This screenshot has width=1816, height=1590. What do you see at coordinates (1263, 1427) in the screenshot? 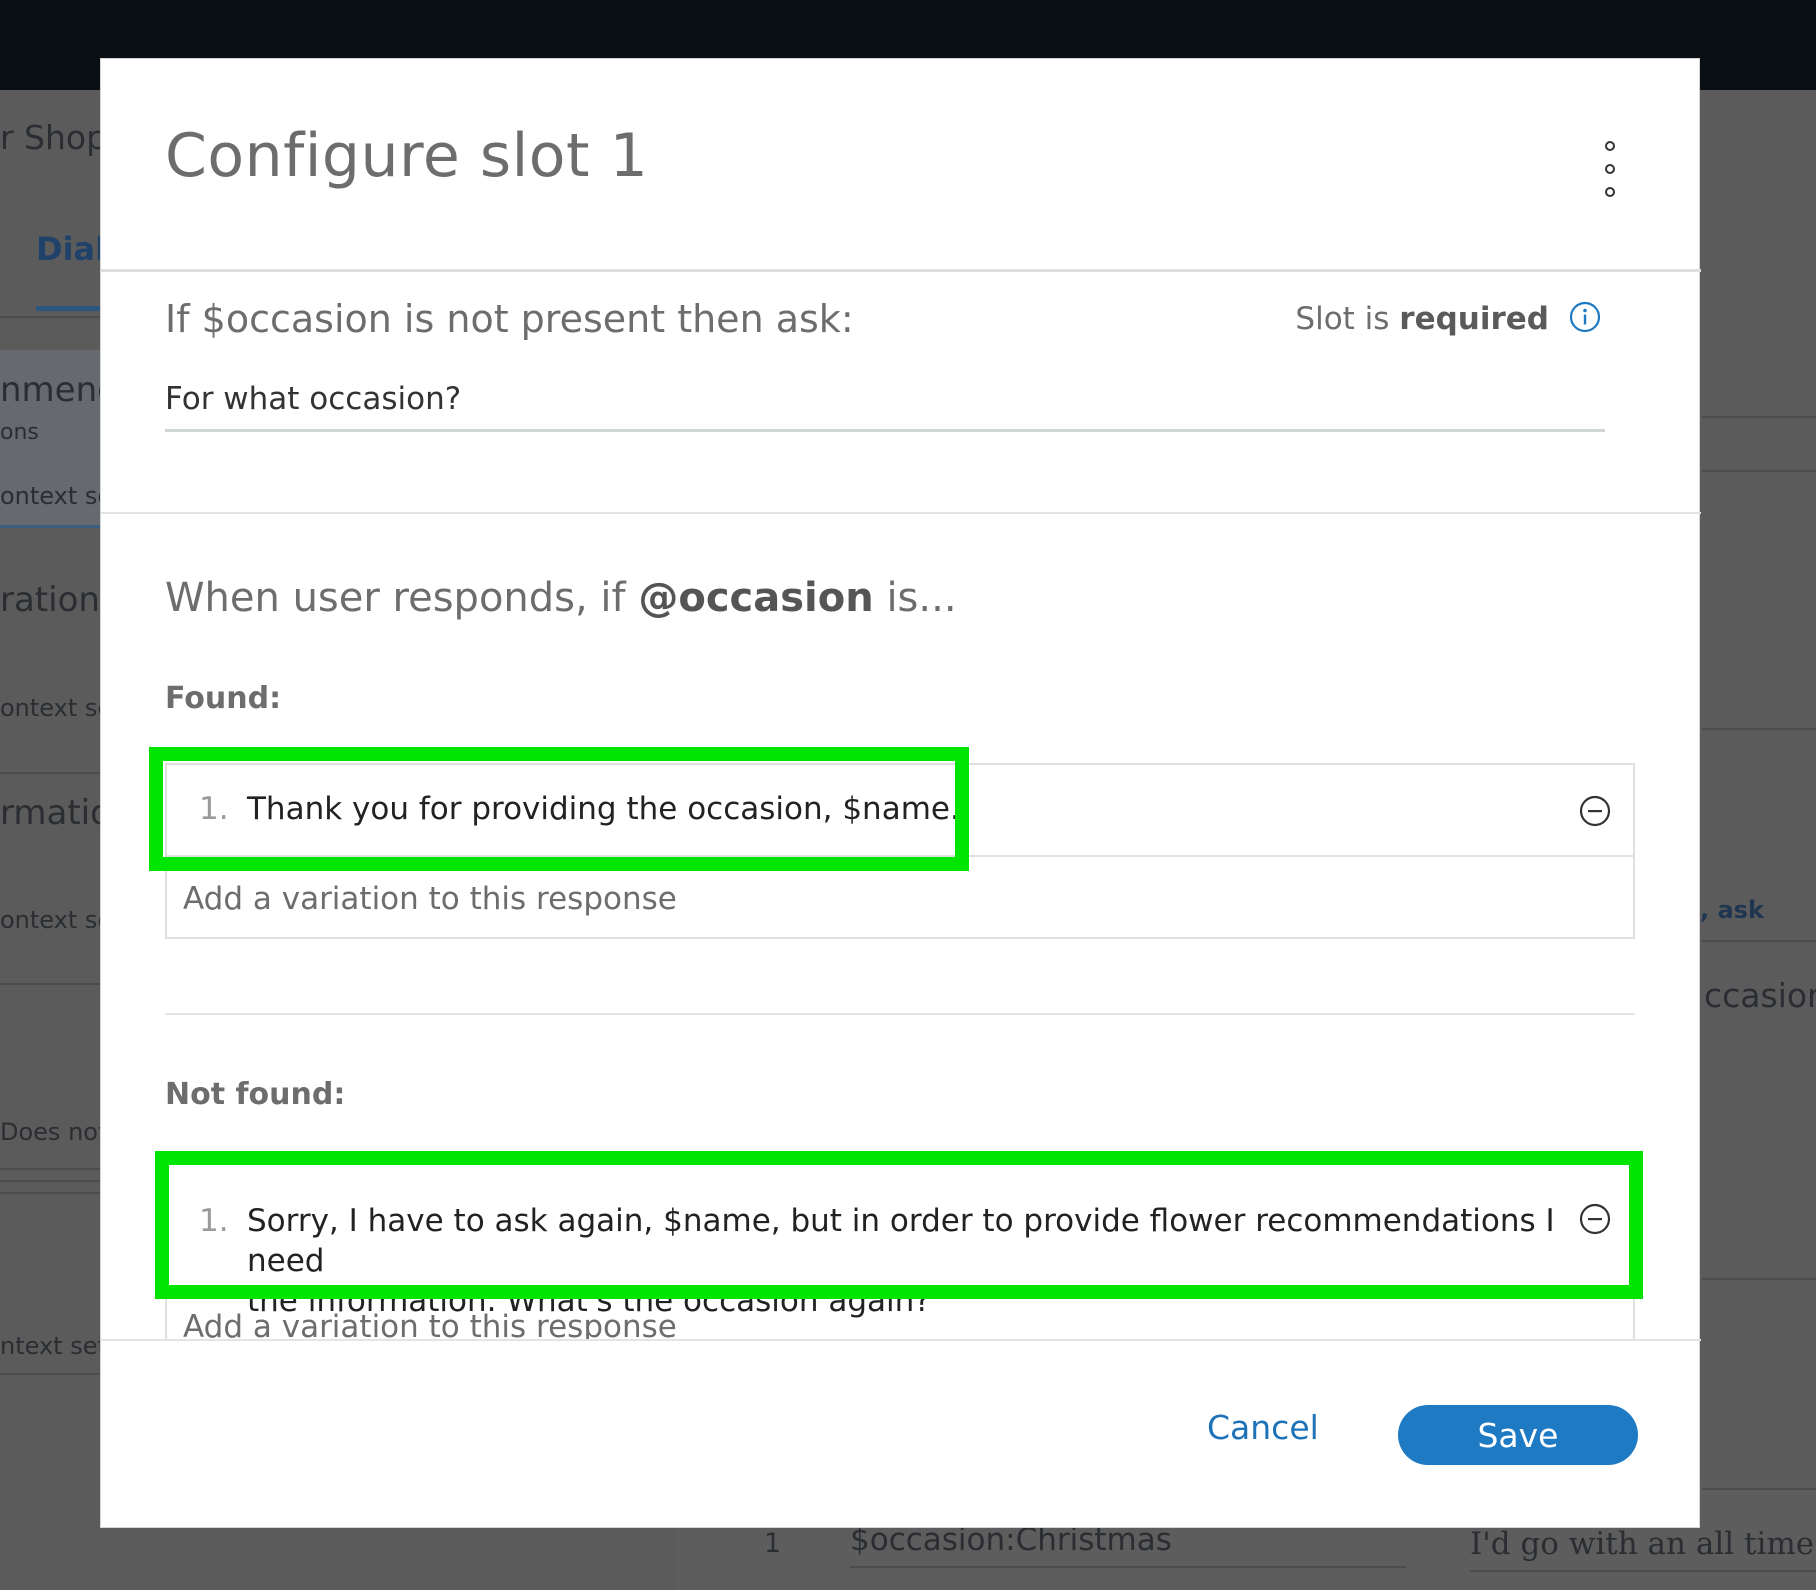
I see `cancel-button: Cancel` at bounding box center [1263, 1427].